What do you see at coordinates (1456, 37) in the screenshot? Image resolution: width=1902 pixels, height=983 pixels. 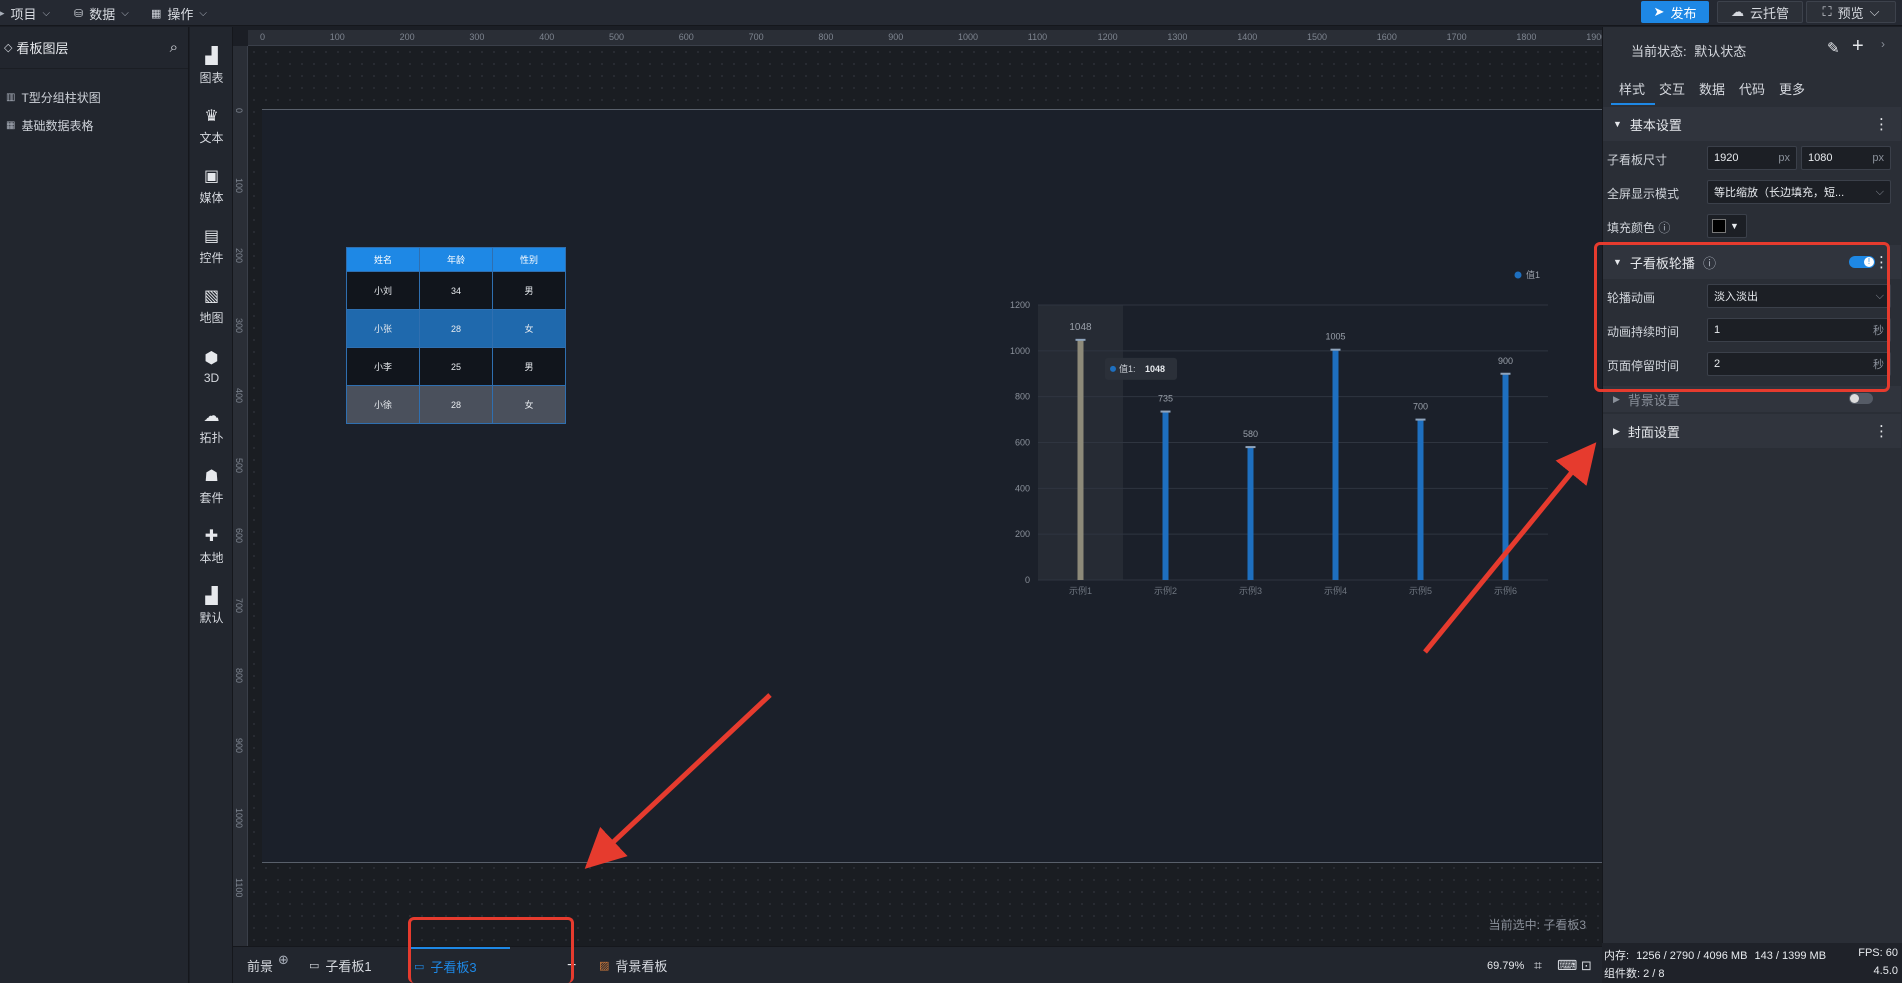 I see `ruler-h-label: 1700` at bounding box center [1456, 37].